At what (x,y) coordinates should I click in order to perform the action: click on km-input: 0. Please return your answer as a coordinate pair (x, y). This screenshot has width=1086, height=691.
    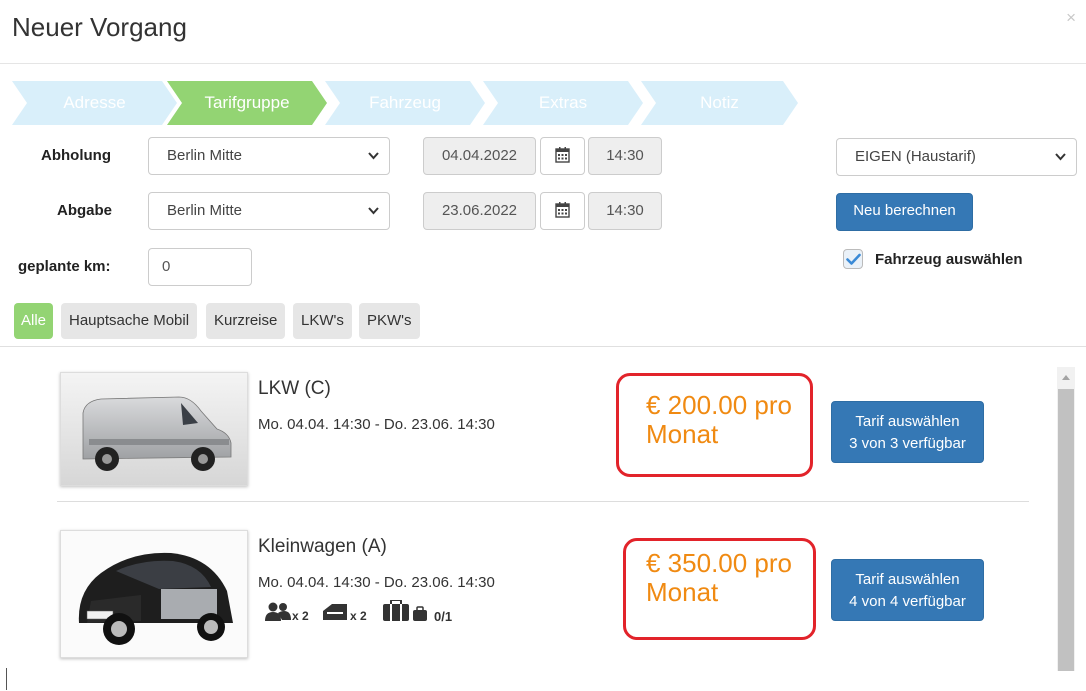
    Looking at the image, I should click on (200, 267).